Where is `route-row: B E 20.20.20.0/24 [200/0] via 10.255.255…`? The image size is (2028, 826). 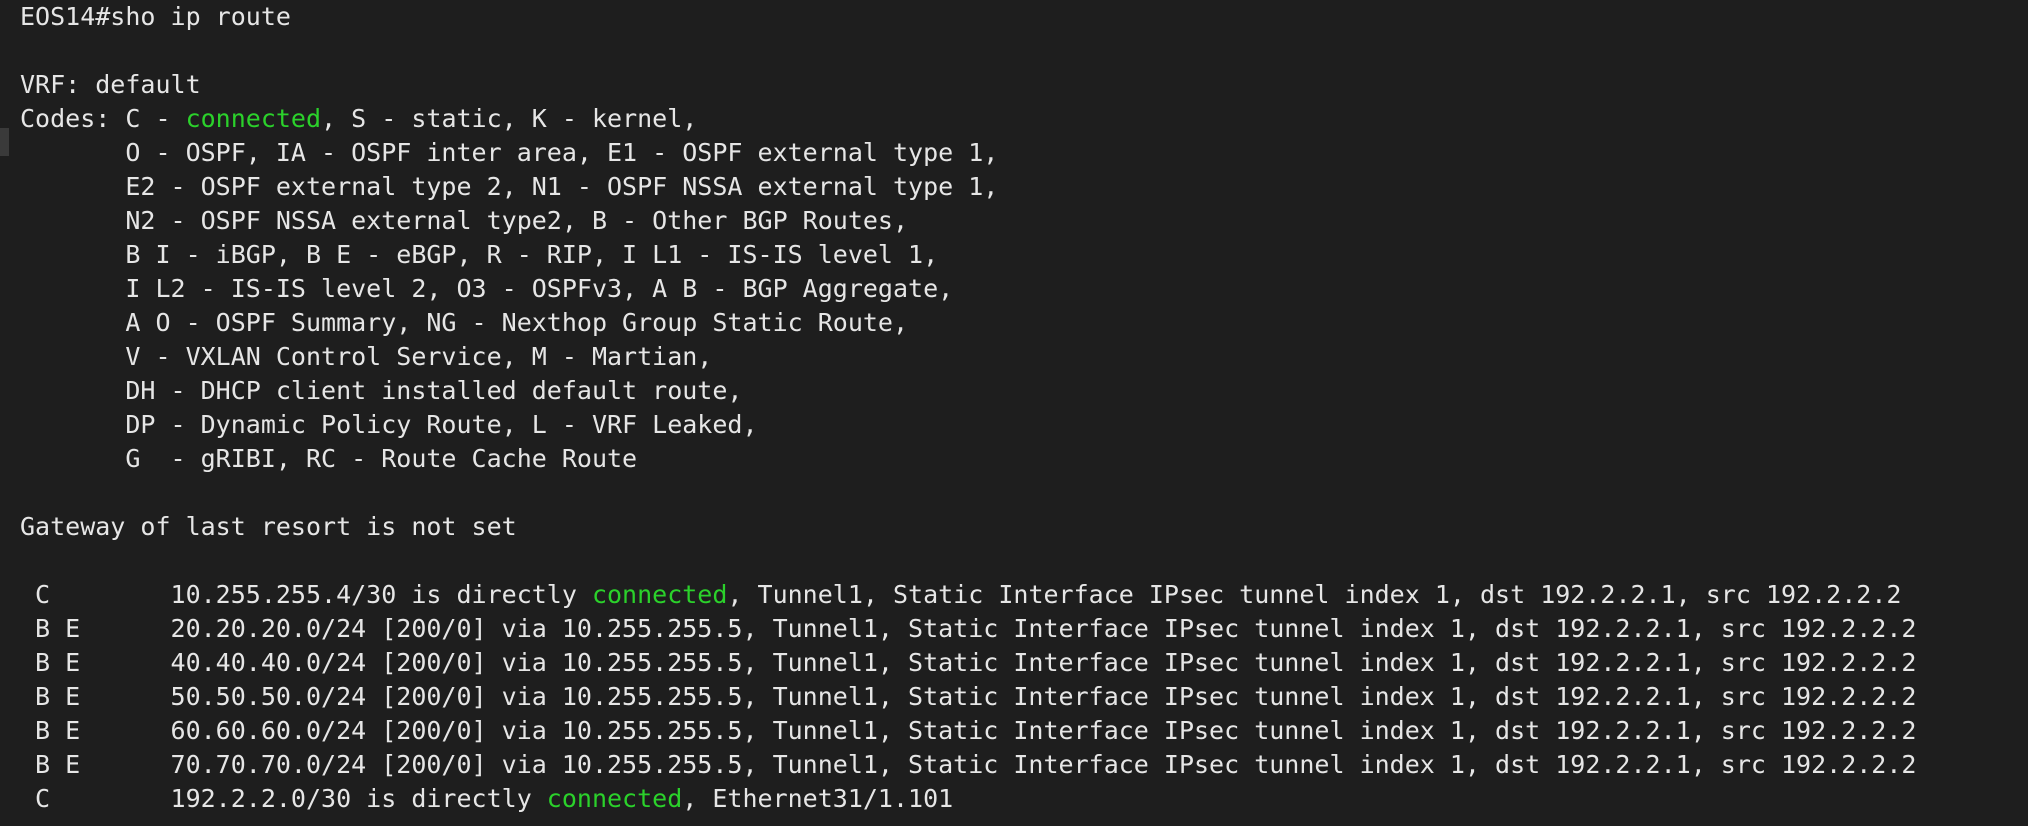
route-row: B E 20.20.20.0/24 [200/0] via 10.255.255… is located at coordinates (968, 628).